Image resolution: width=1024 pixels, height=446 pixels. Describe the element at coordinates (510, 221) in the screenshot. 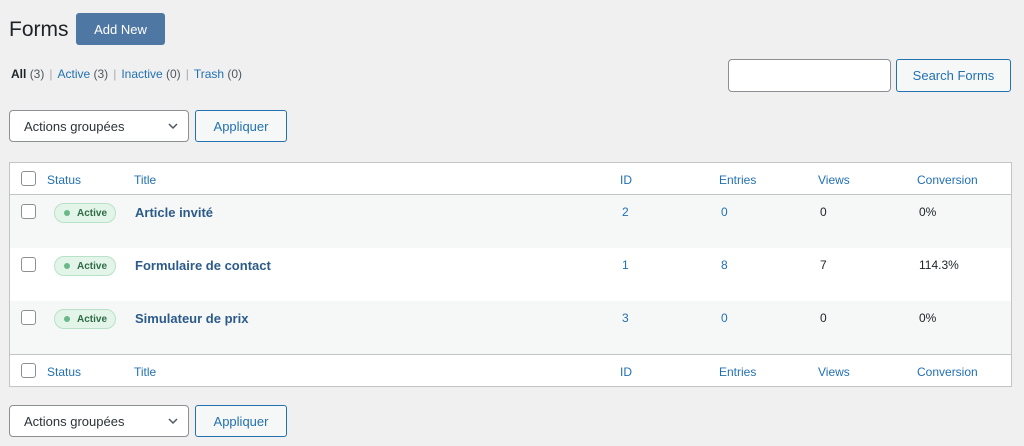

I see `table-row: Active Article invité 2 0 0 0%` at that location.